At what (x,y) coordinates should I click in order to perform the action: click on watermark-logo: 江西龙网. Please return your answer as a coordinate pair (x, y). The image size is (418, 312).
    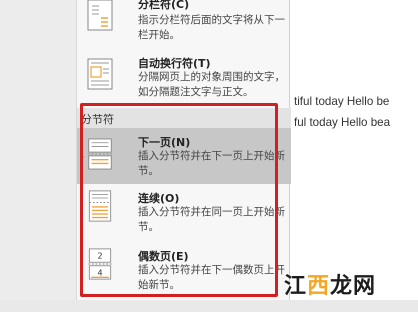
    Looking at the image, I should click on (330, 284).